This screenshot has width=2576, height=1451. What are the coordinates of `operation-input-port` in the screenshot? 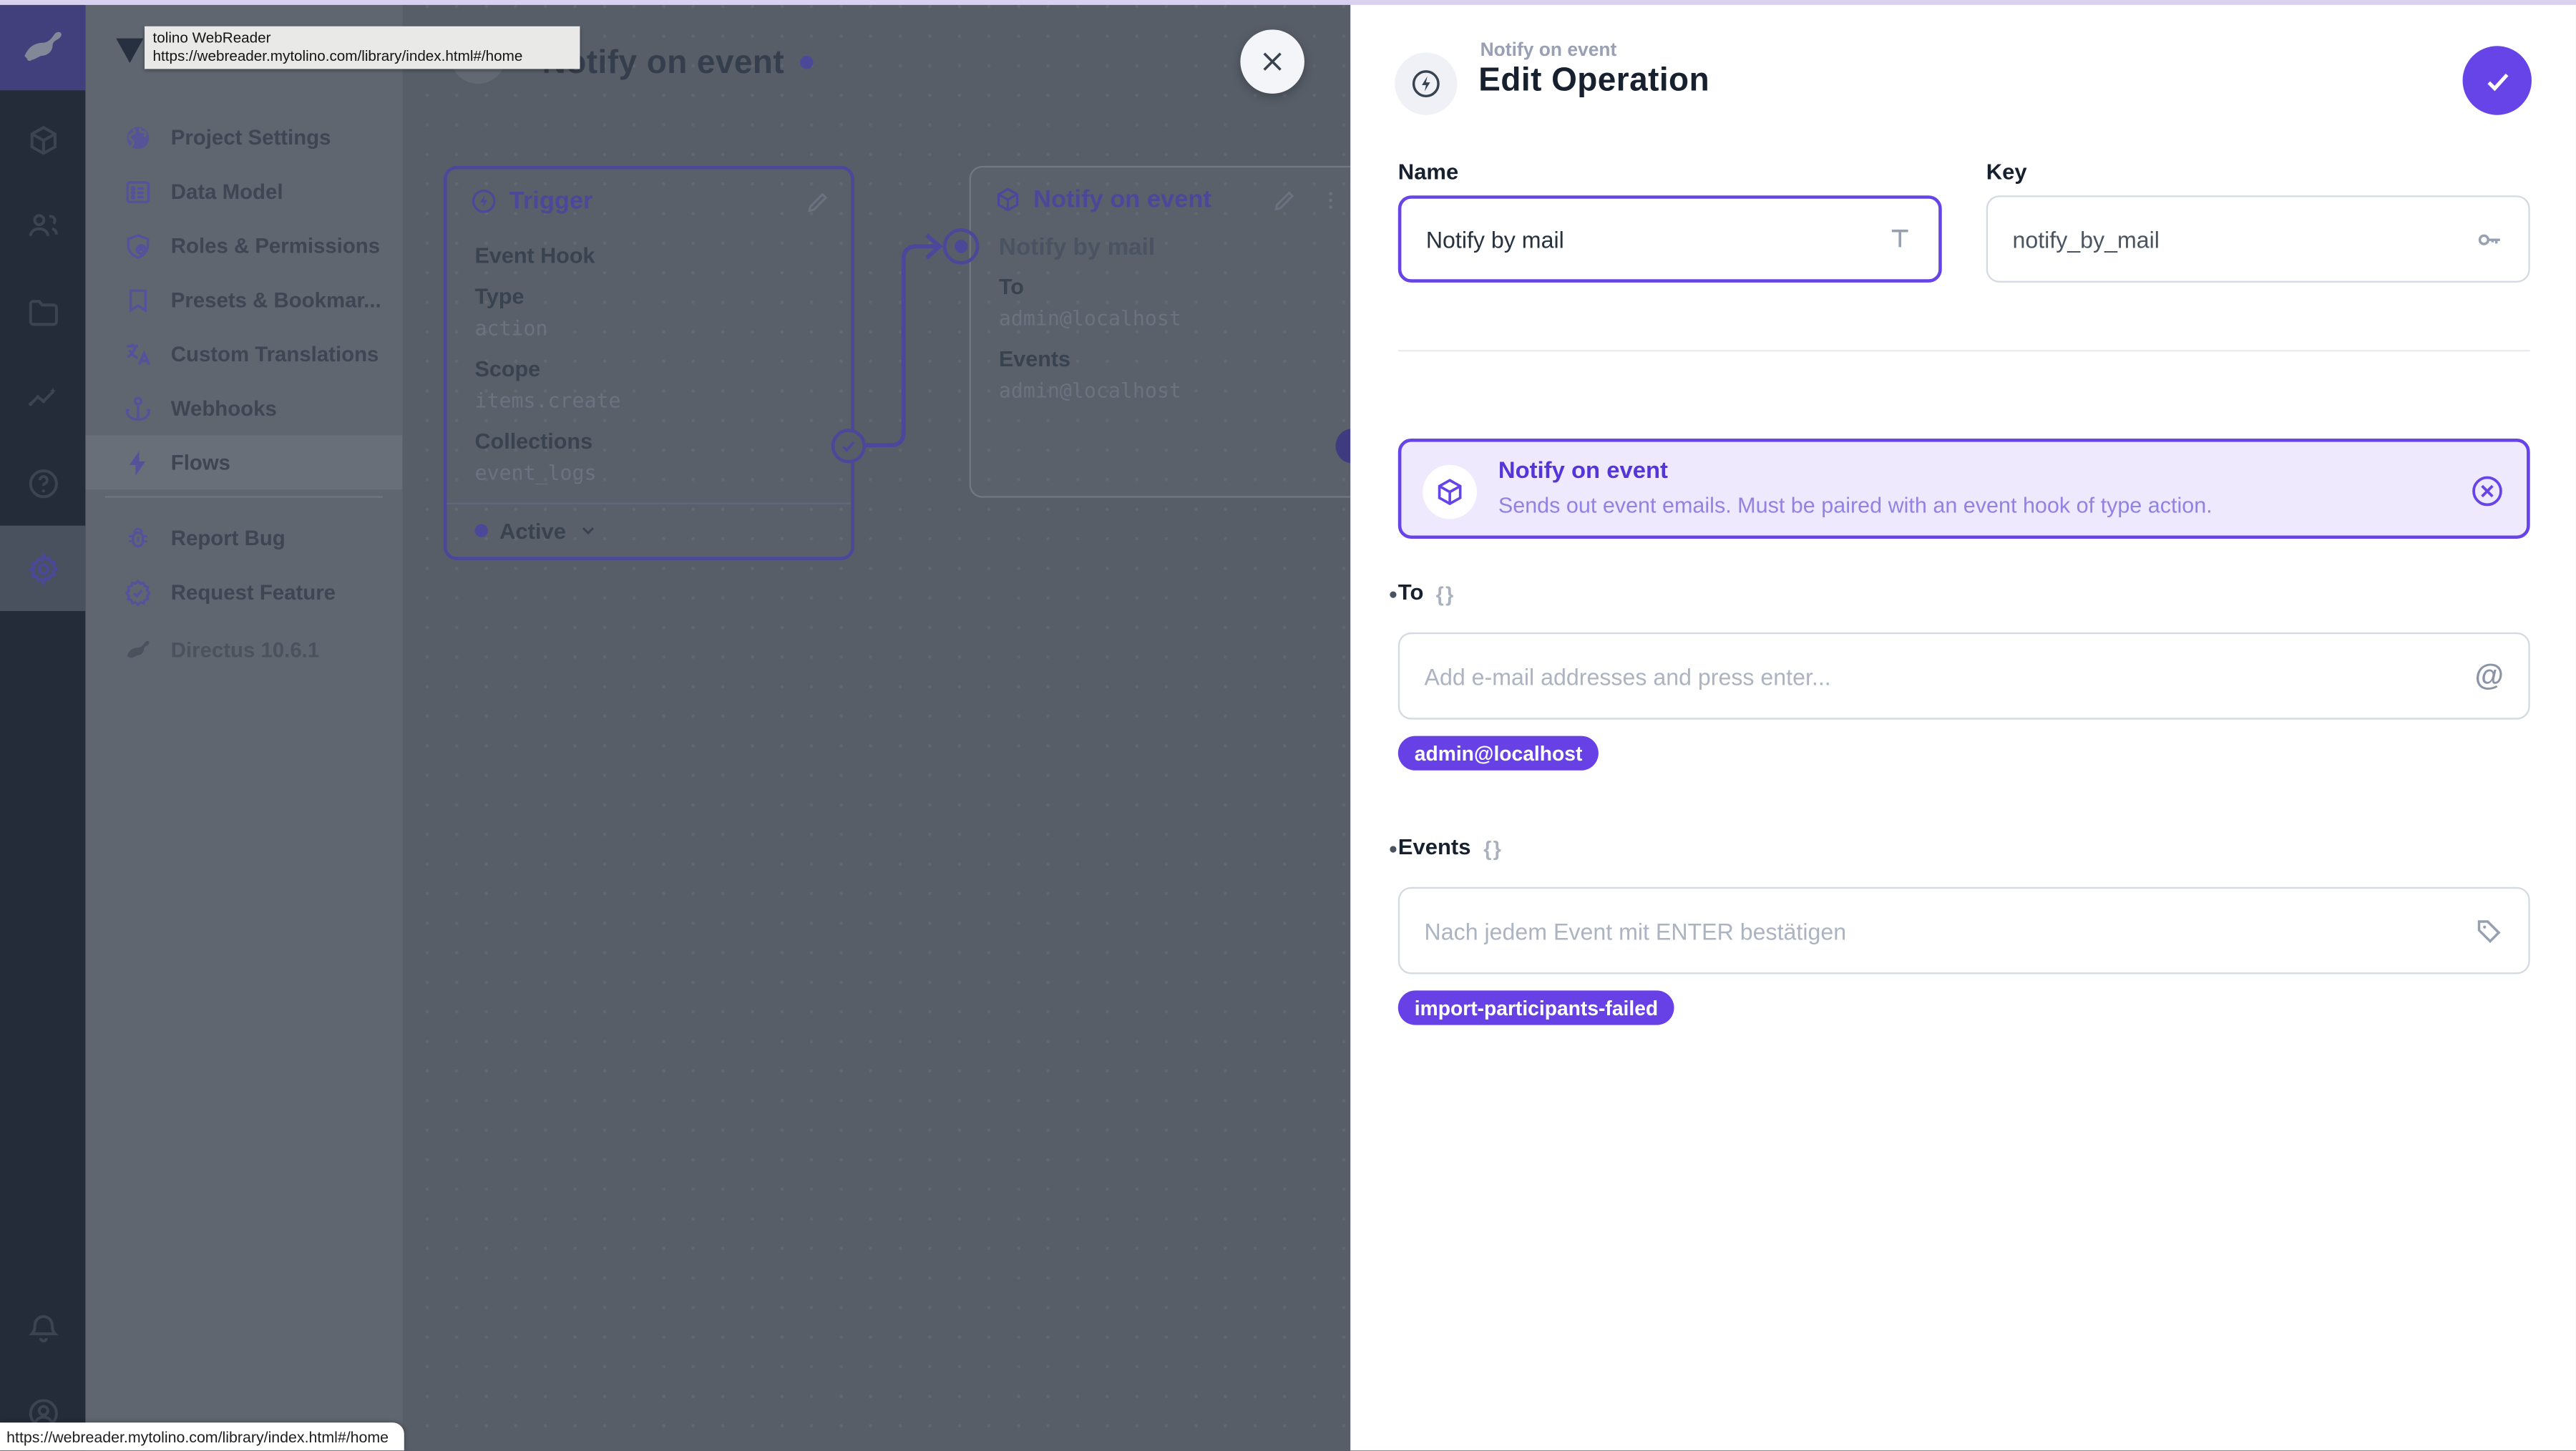 It's located at (961, 247).